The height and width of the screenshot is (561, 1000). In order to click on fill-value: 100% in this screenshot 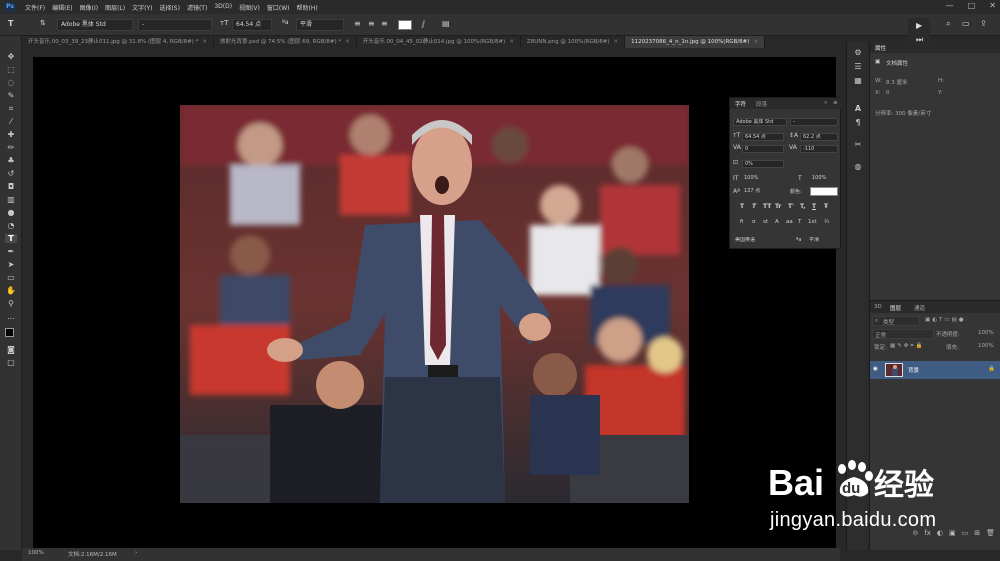, I will do `click(986, 346)`.